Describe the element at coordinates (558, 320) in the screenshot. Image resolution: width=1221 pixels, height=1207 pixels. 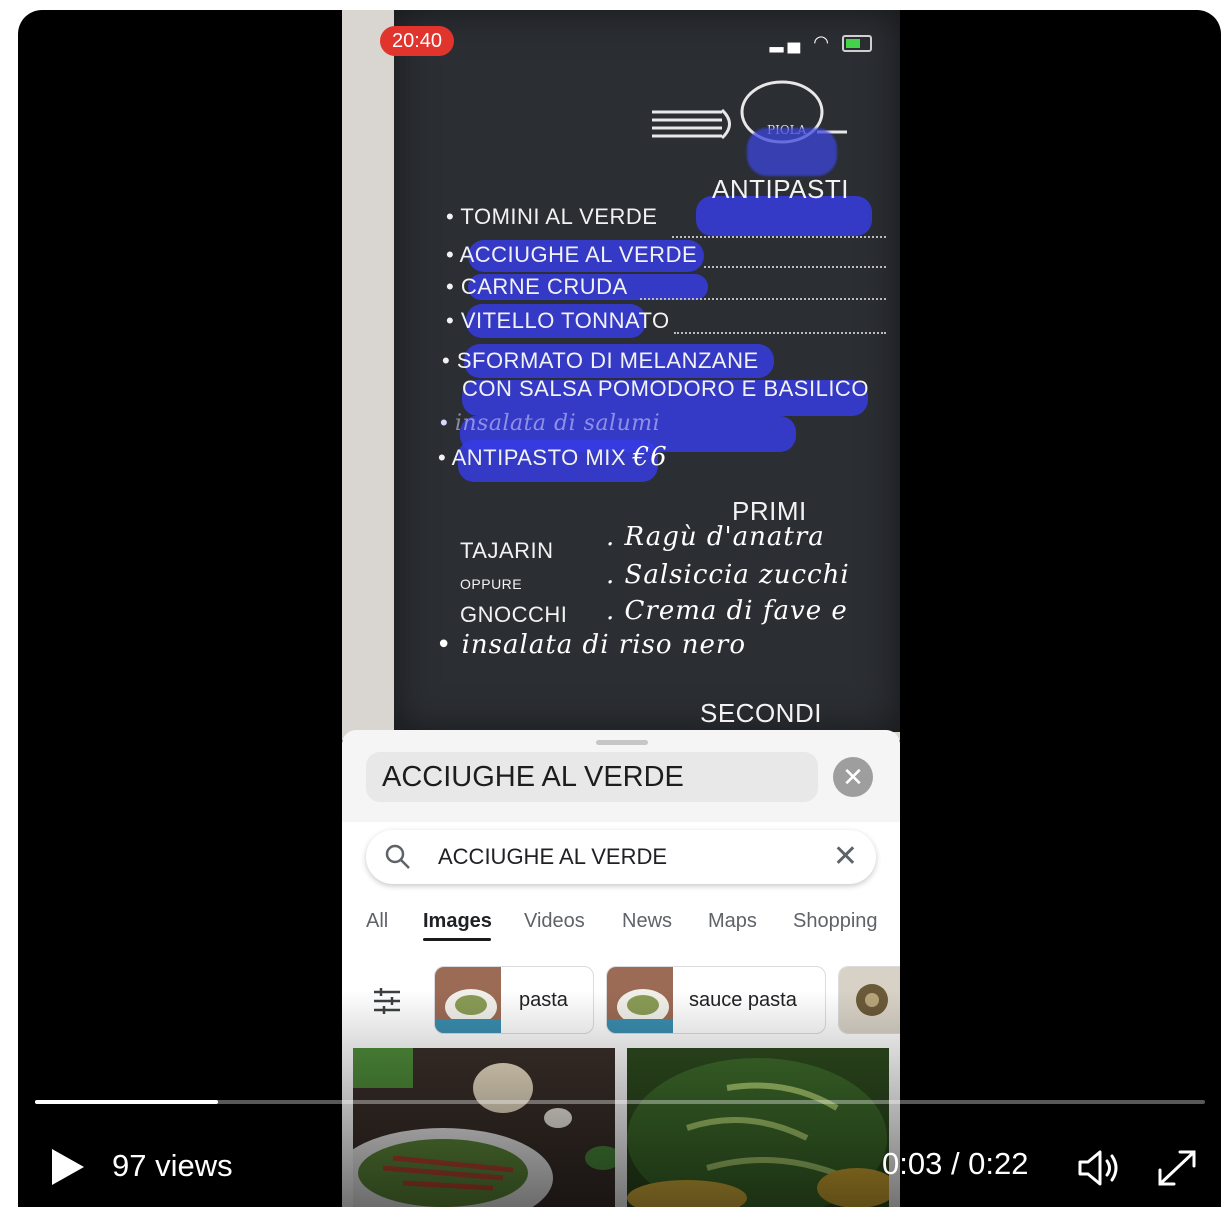
I see `menu-item: • VITELLO TONNATO` at that location.